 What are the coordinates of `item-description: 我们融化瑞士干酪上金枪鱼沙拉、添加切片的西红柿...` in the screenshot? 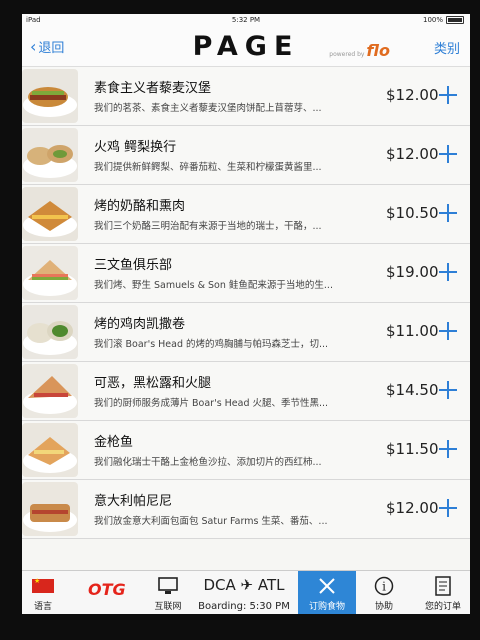 It's located at (208, 462).